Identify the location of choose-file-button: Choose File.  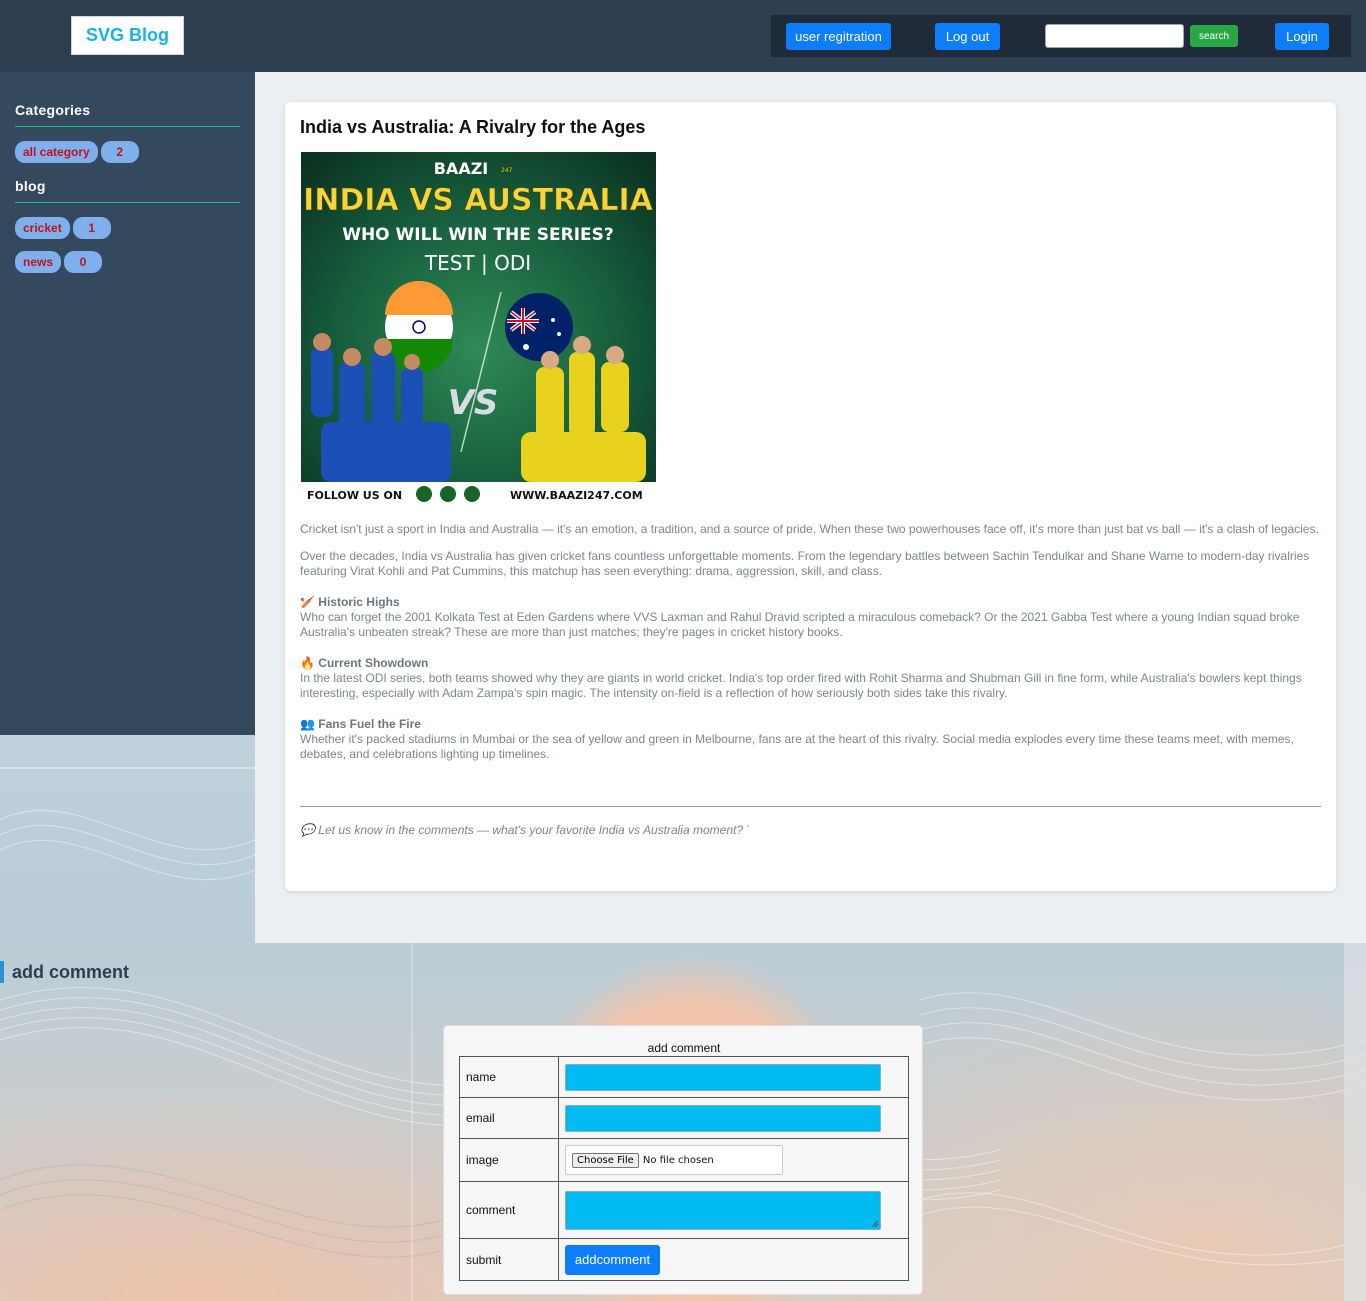
(605, 1160).